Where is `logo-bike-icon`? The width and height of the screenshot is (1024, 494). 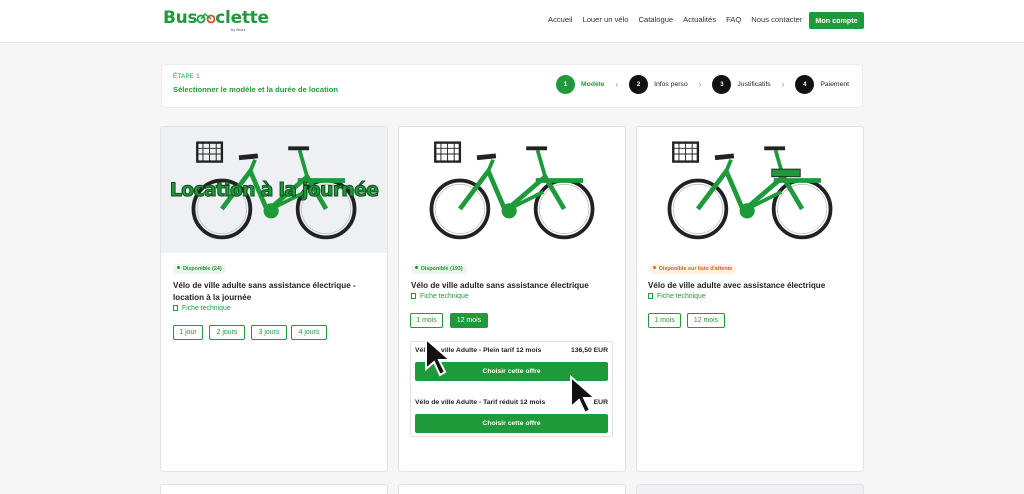
logo-bike-icon is located at coordinates (206, 18).